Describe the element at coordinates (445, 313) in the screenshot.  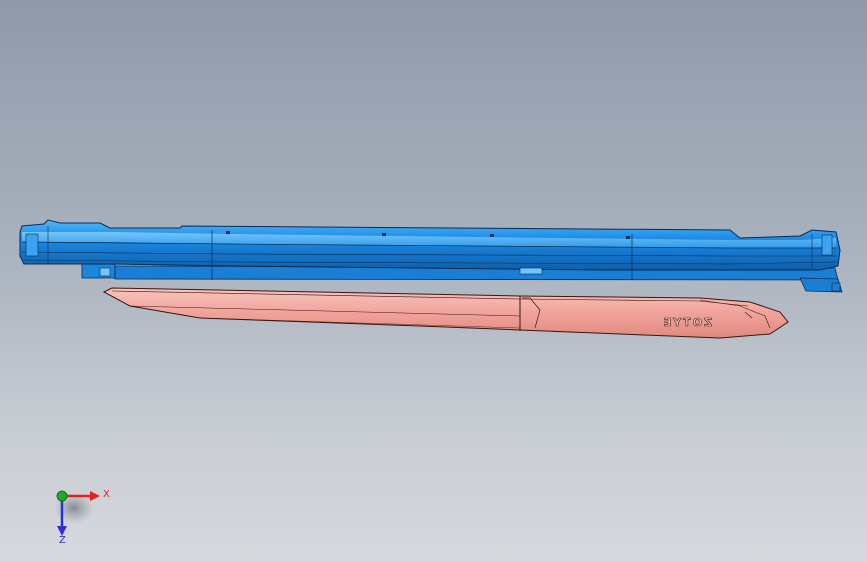
I see `trim-panel-part: ZOTYE` at that location.